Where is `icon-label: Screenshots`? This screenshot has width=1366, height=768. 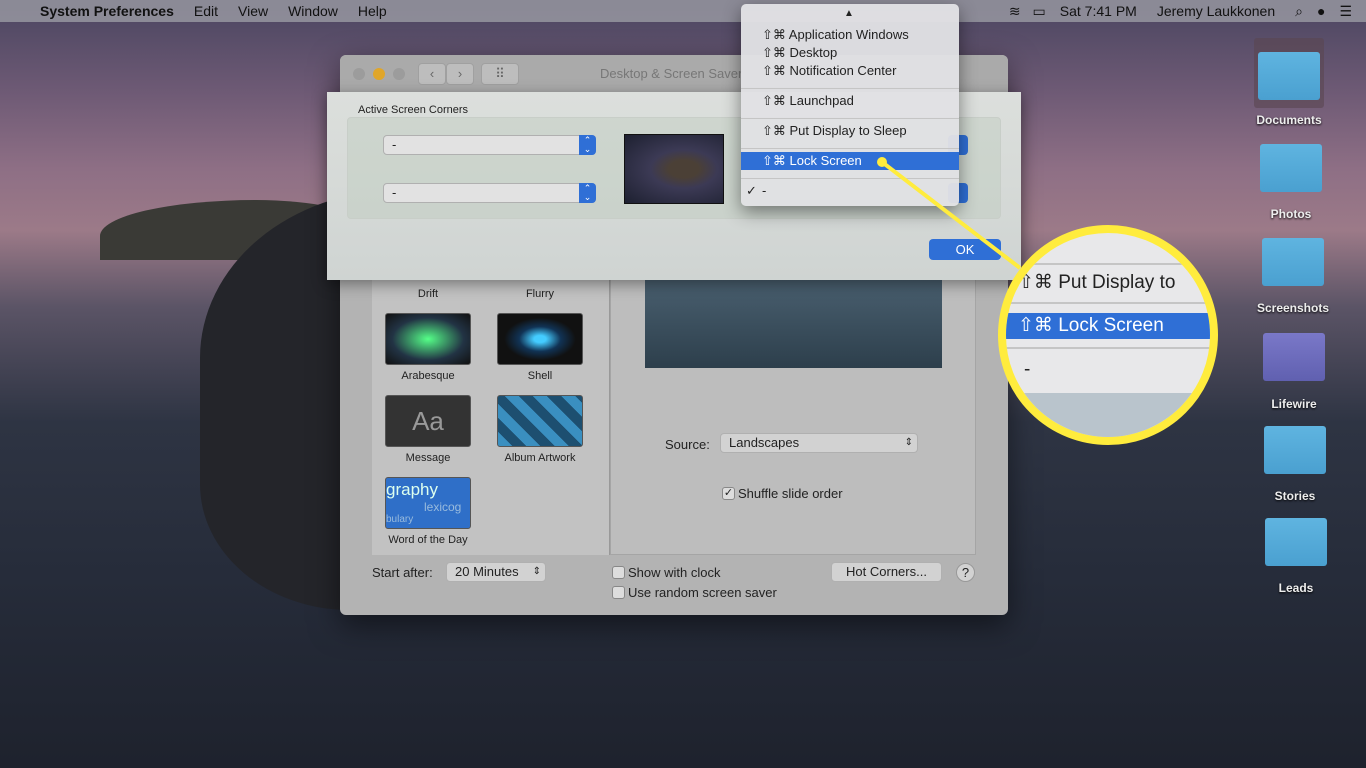 icon-label: Screenshots is located at coordinates (1293, 308).